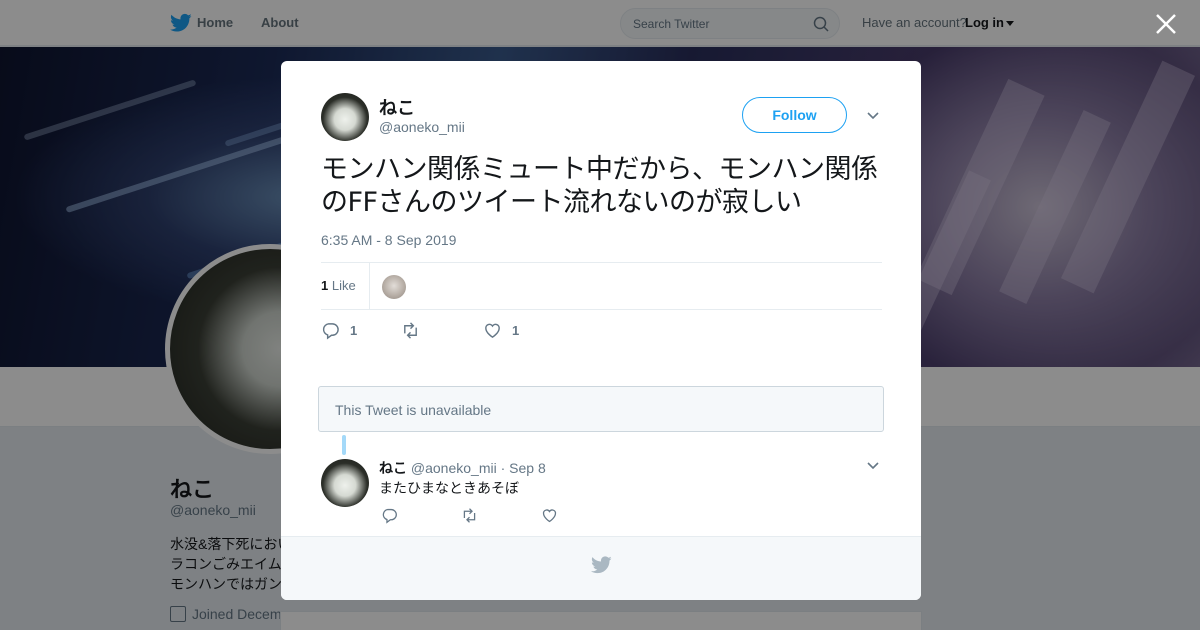 The height and width of the screenshot is (630, 1200). I want to click on stats-divider, so click(369, 286).